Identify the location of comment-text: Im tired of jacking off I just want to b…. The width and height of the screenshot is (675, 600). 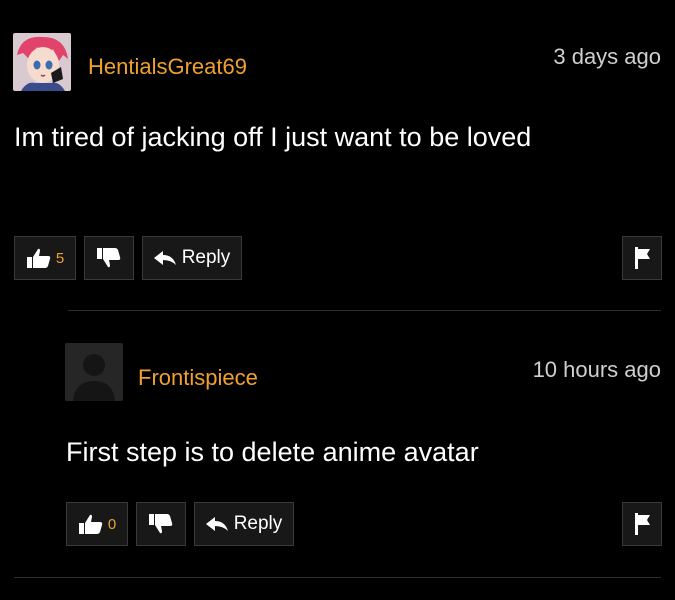
(273, 137).